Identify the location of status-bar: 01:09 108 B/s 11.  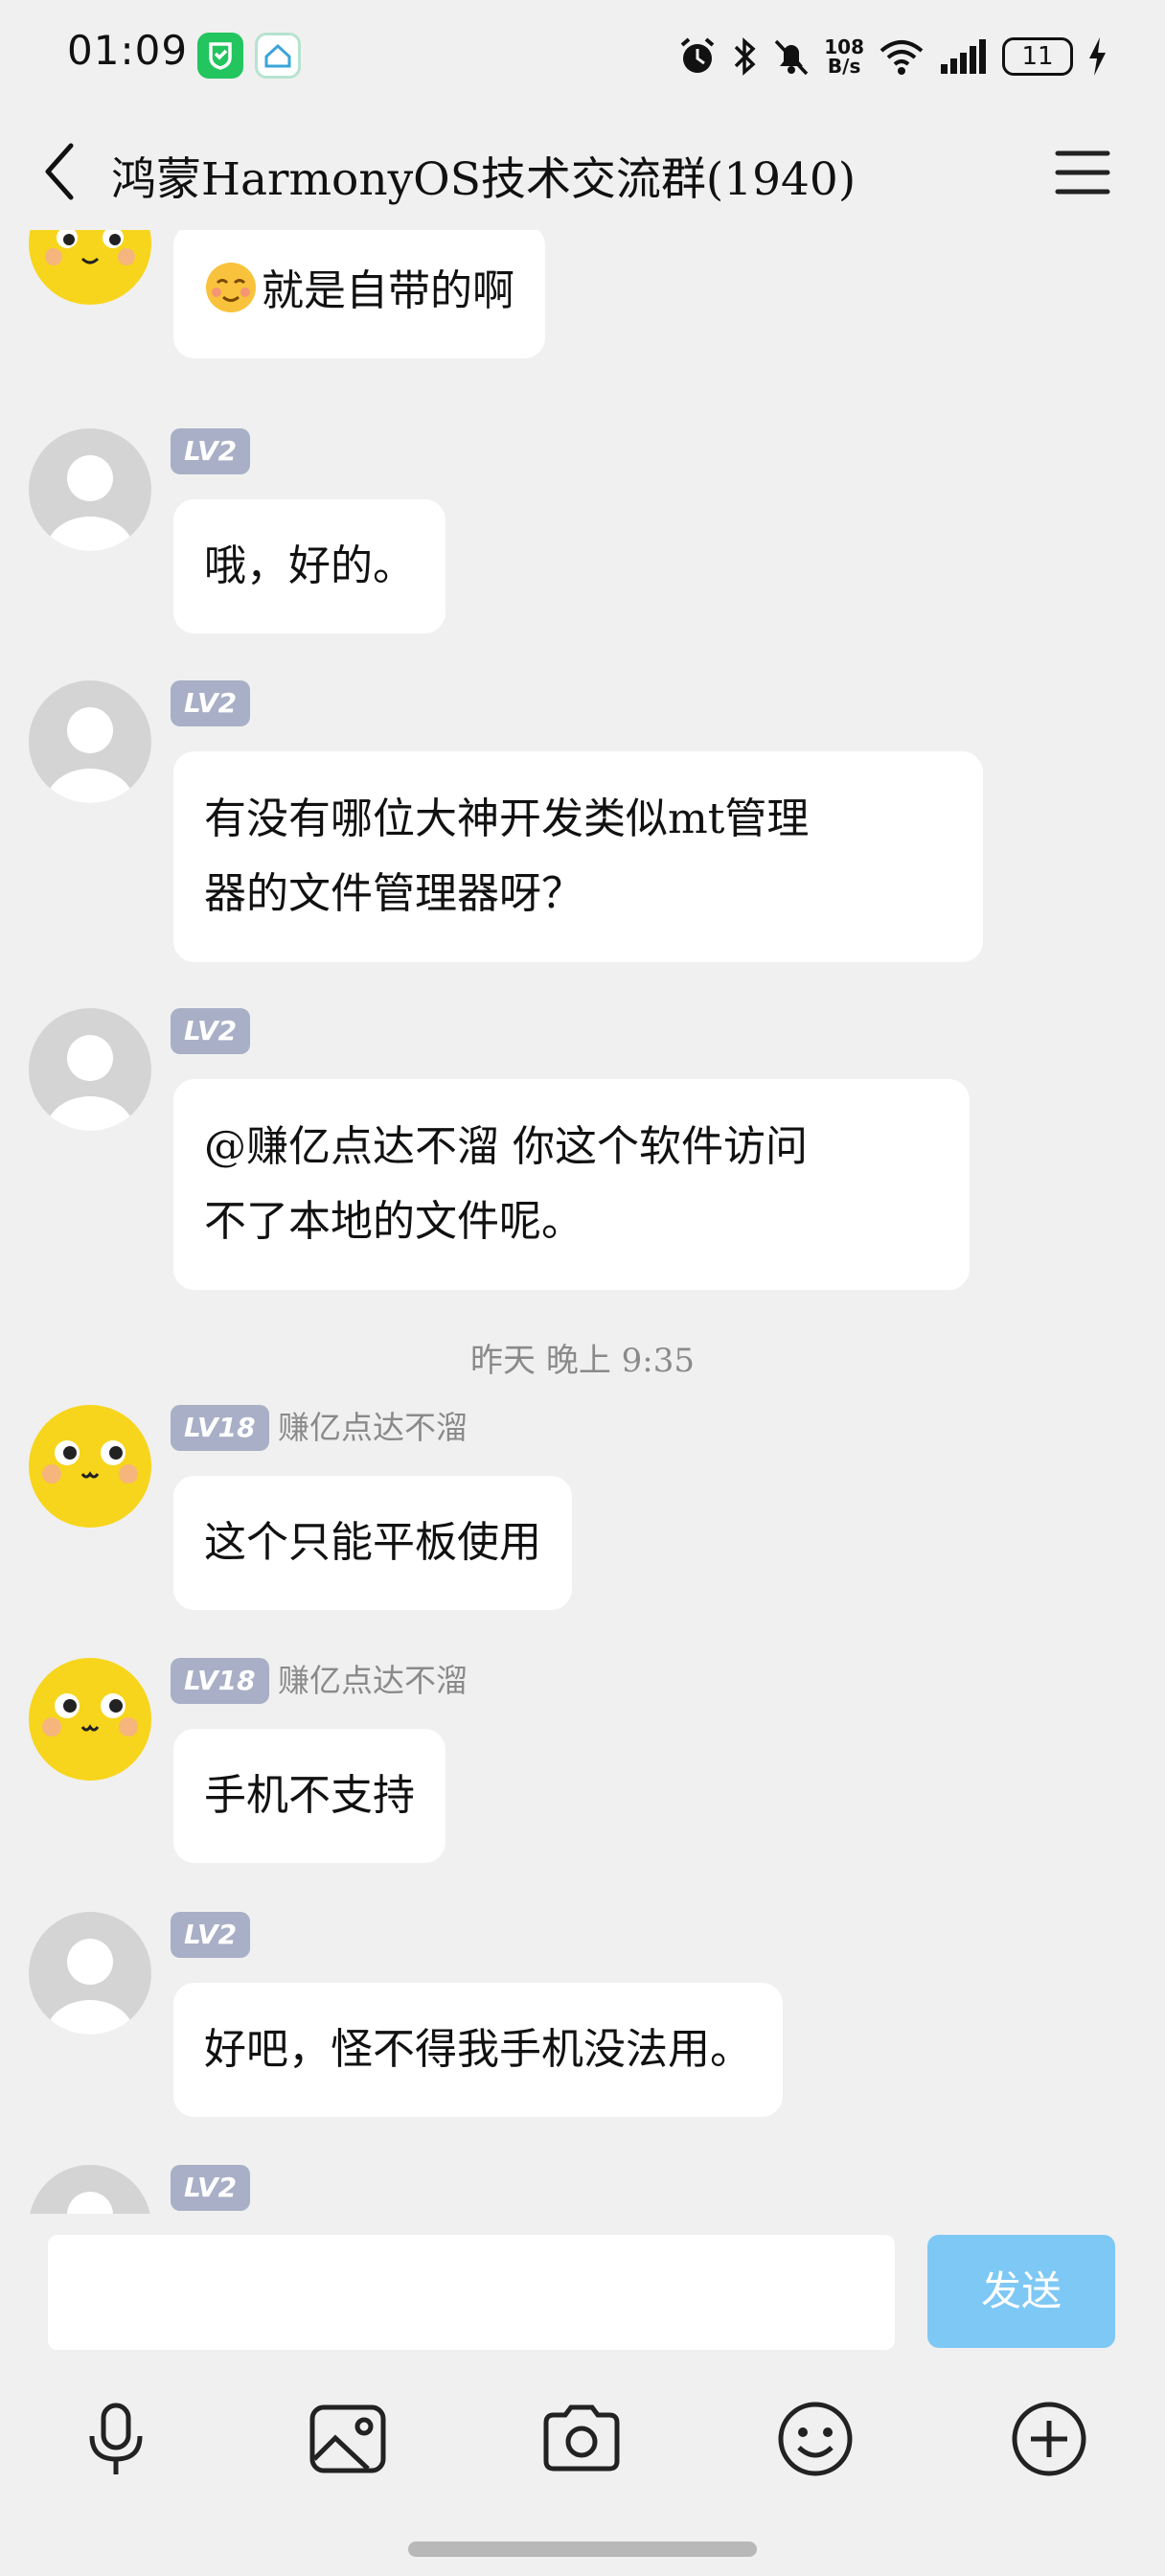
(582, 56).